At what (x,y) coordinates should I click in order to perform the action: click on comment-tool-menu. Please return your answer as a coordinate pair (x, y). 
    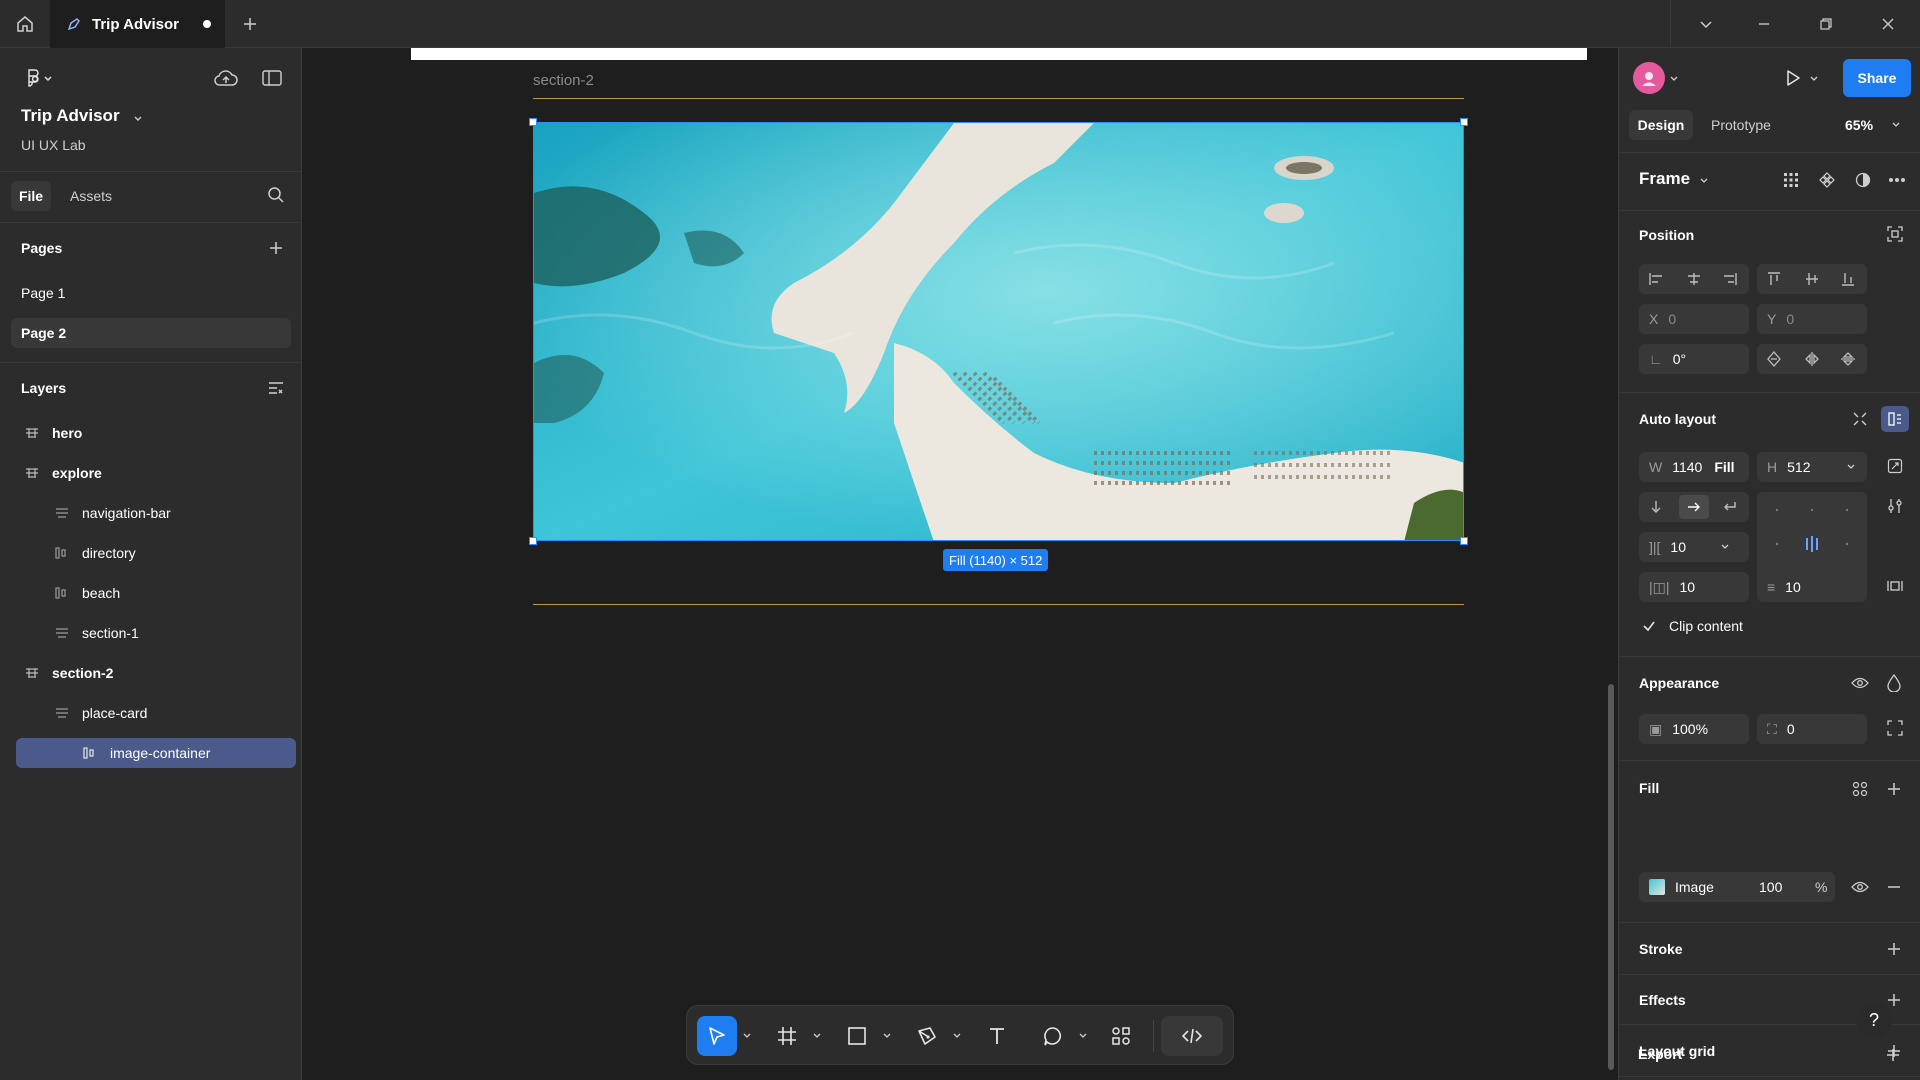
    Looking at the image, I should click on (1083, 1036).